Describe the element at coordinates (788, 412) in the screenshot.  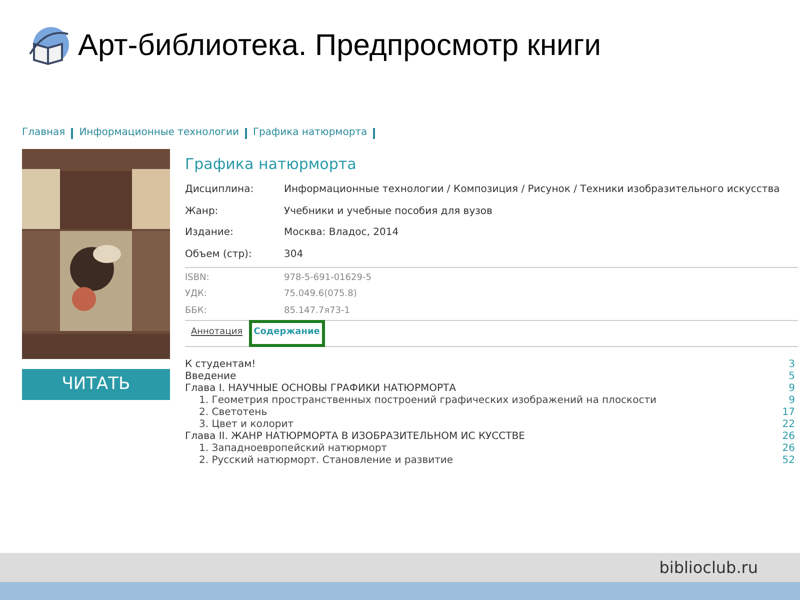
I see `page-number: 17` at that location.